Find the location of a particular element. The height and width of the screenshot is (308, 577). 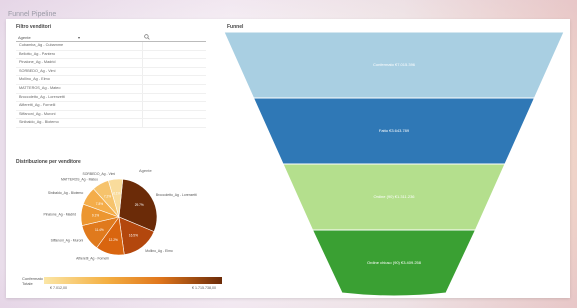

app-title: Funnel Pipeline is located at coordinates (32, 14).